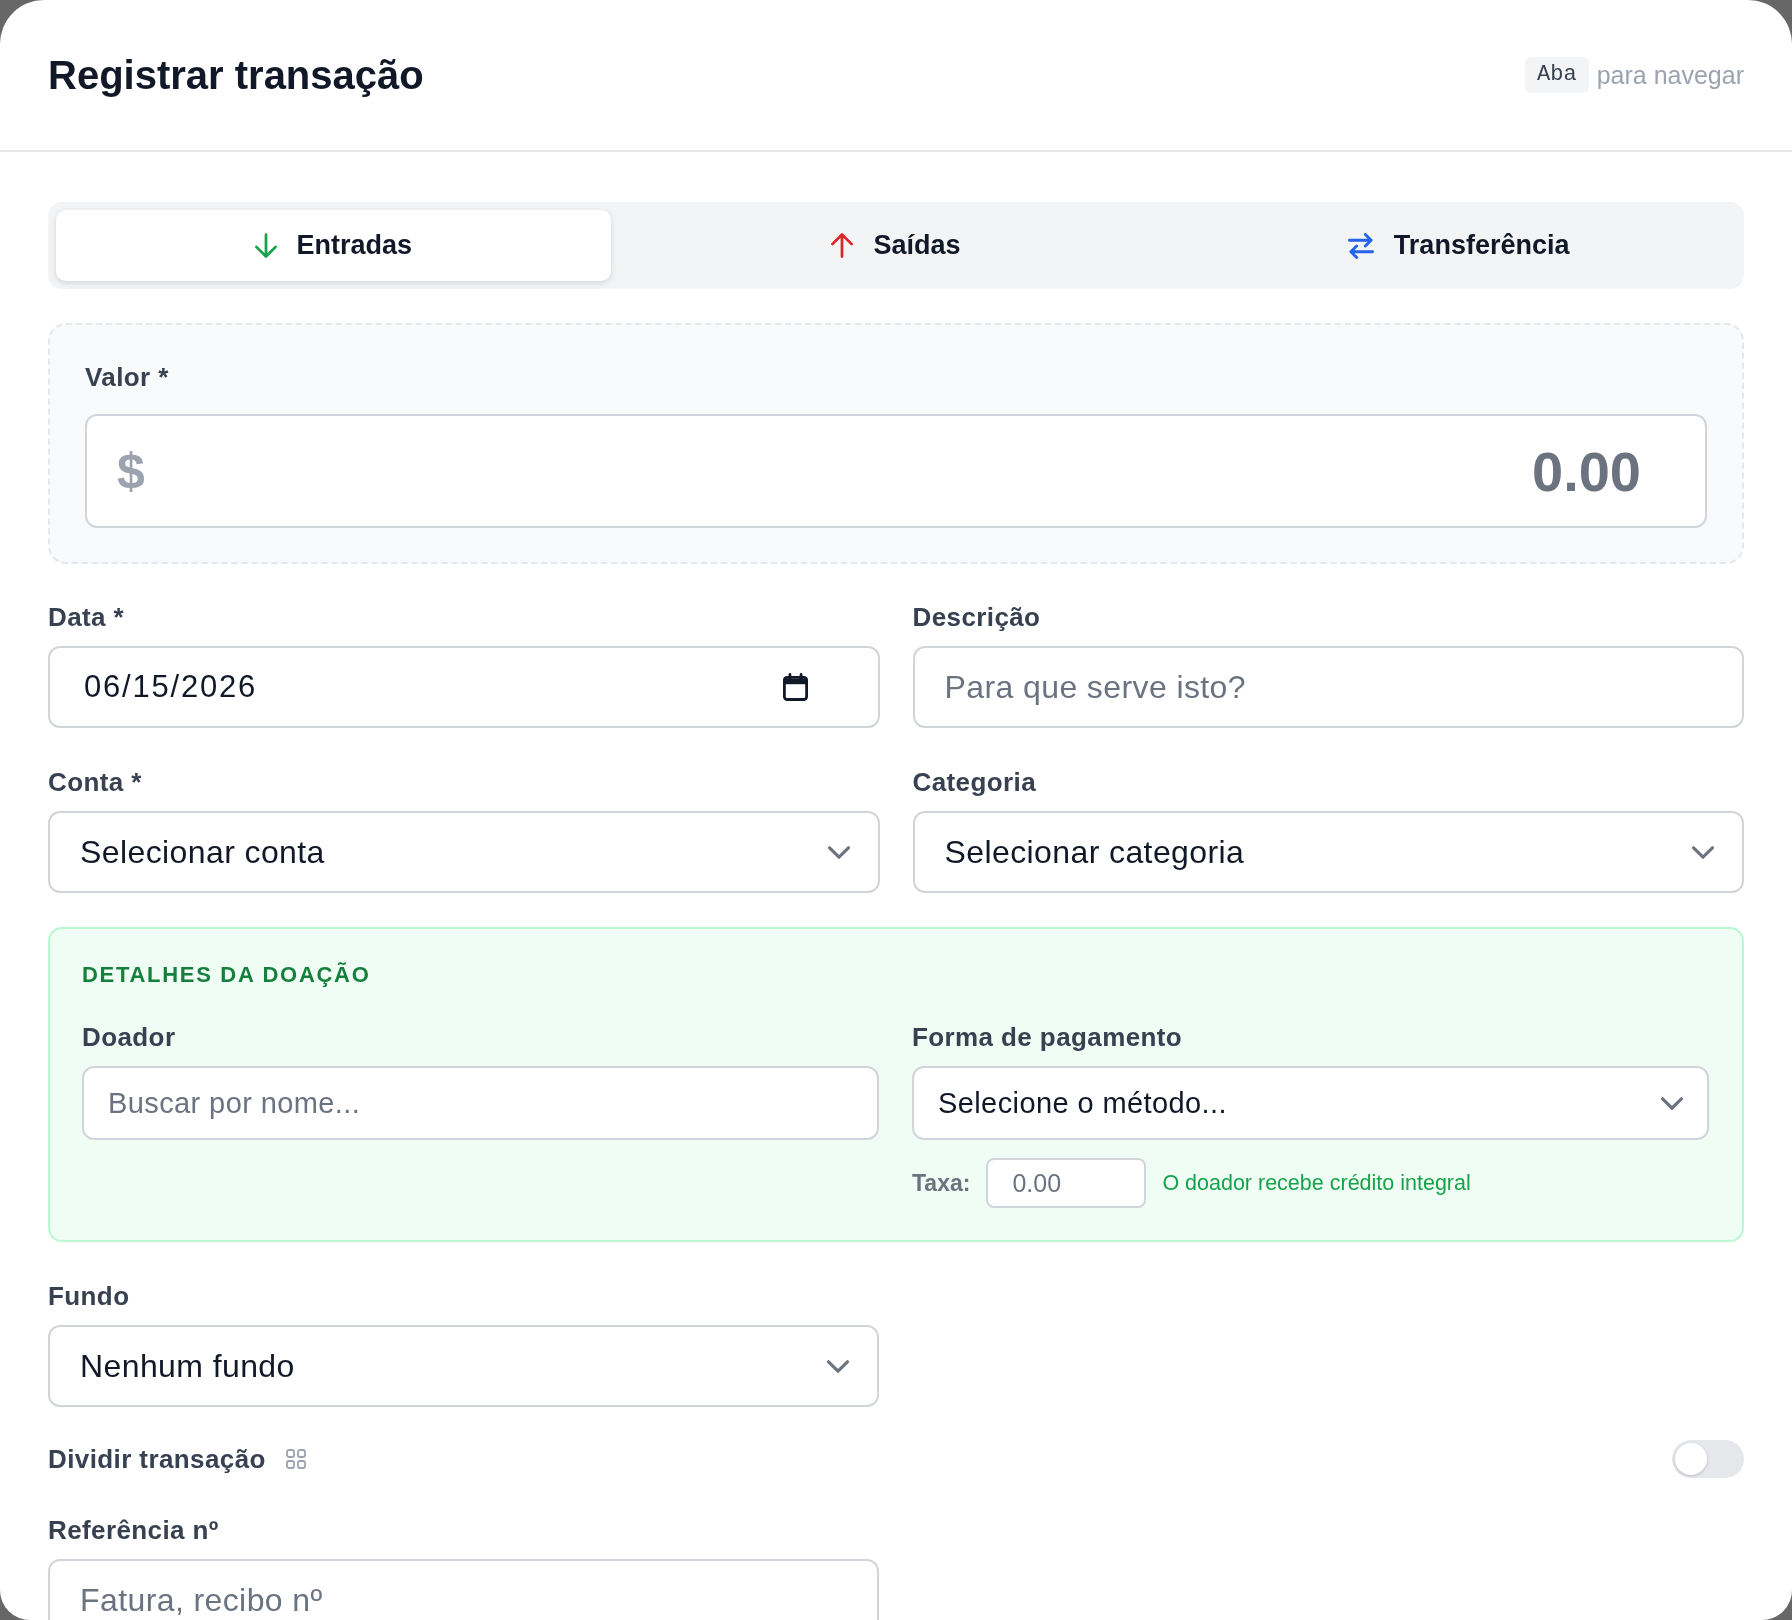  What do you see at coordinates (133, 1530) in the screenshot?
I see `field-label: Referência nº` at bounding box center [133, 1530].